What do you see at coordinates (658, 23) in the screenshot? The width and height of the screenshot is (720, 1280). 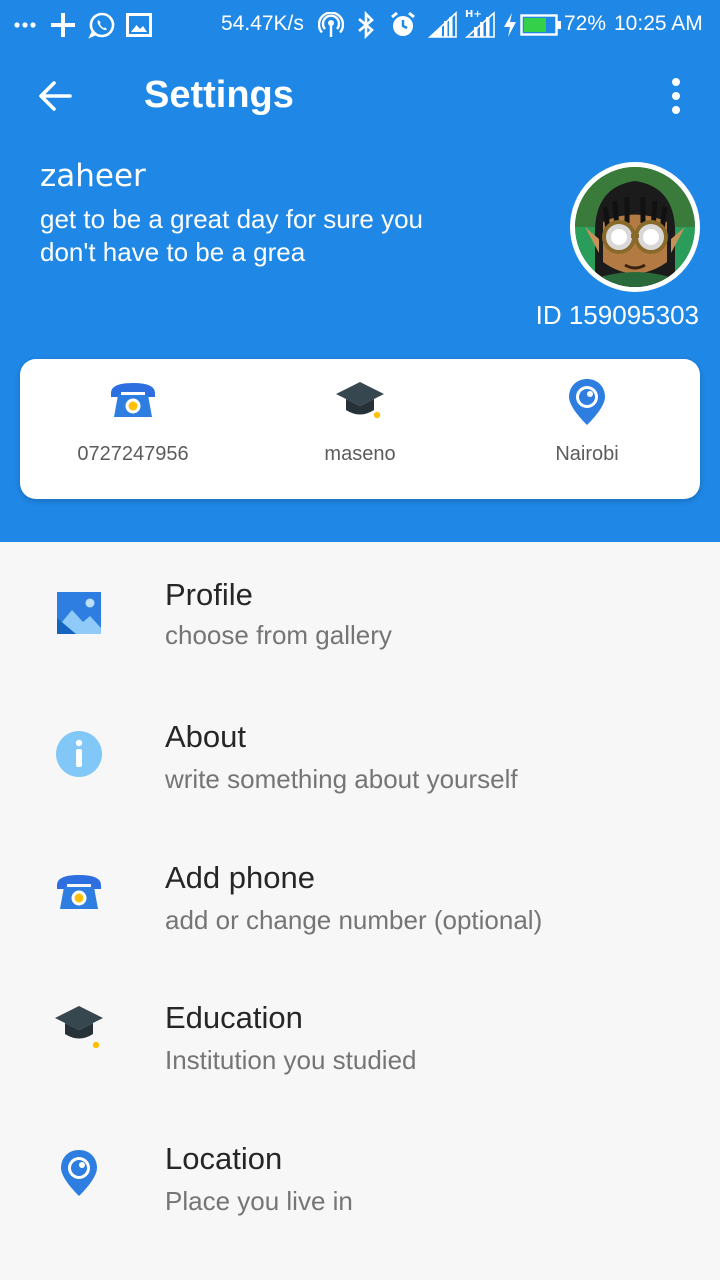 I see `clock: 10:25 AM` at bounding box center [658, 23].